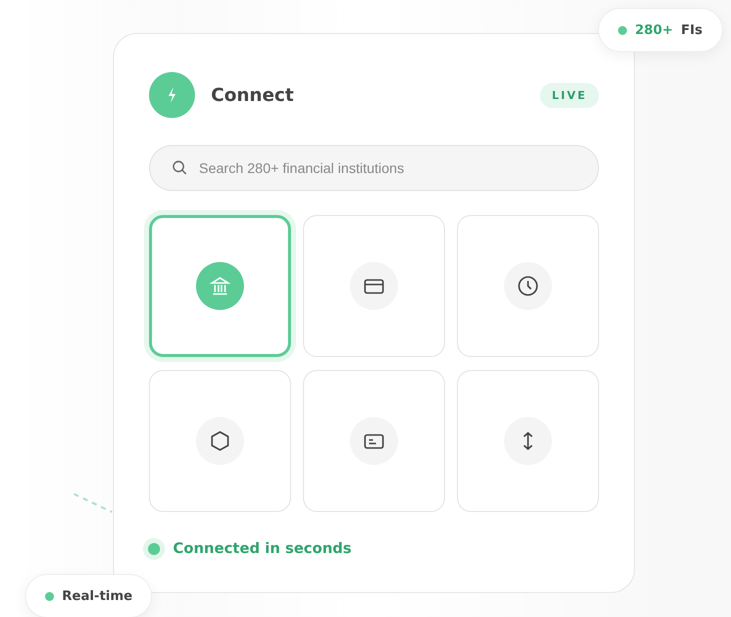  I want to click on up-down-arrows-icon, so click(528, 441).